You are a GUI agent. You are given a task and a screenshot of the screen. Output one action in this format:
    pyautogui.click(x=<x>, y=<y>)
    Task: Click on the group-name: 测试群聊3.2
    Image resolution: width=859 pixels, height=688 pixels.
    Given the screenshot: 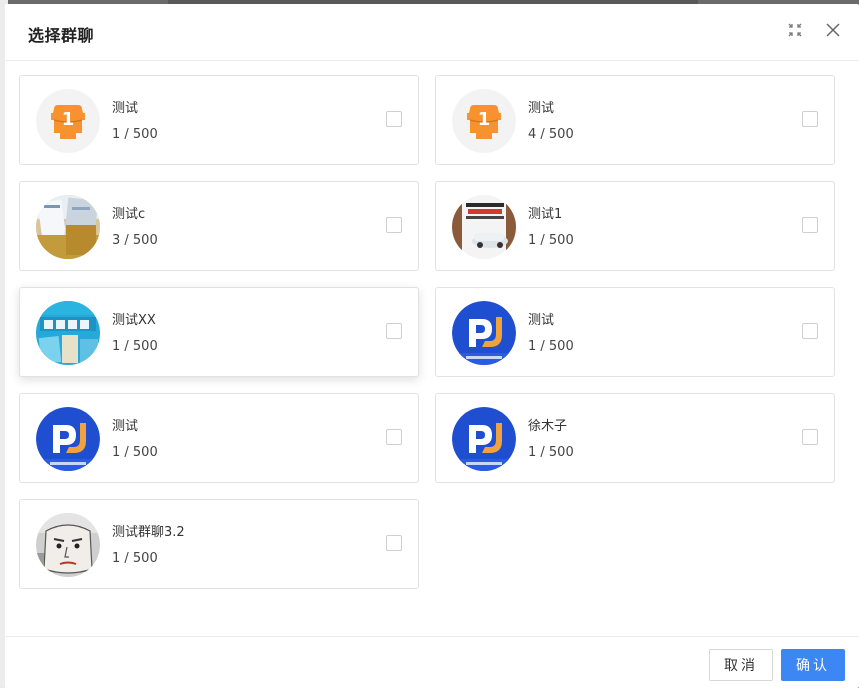 What is the action you would take?
    pyautogui.click(x=148, y=532)
    